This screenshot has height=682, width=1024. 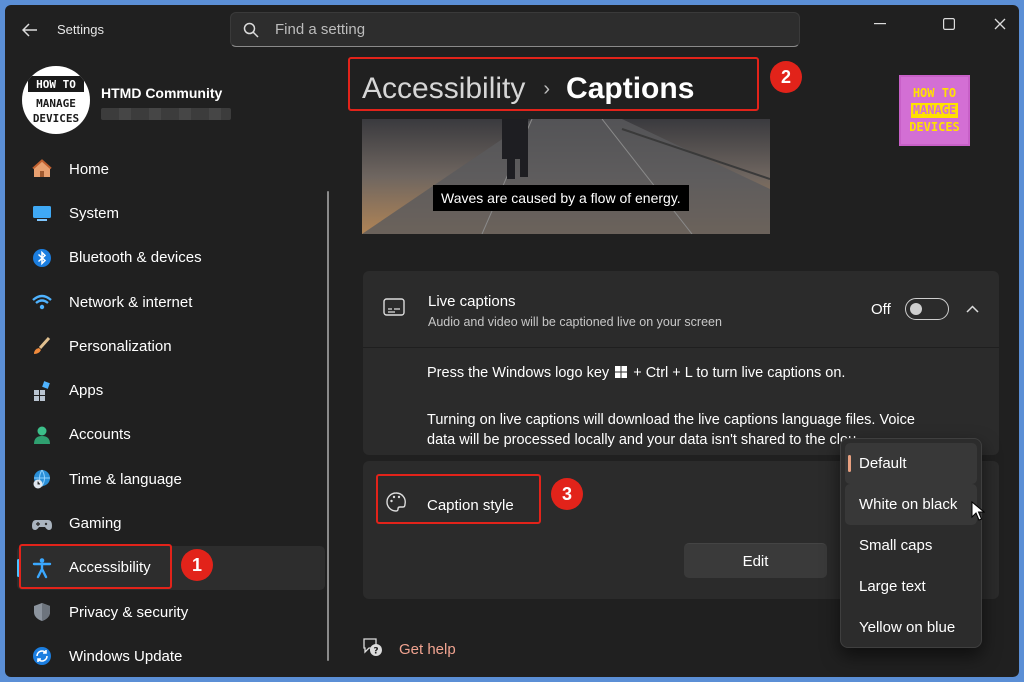 I want to click on sidebar-item-network: Network & internet, so click(x=171, y=302).